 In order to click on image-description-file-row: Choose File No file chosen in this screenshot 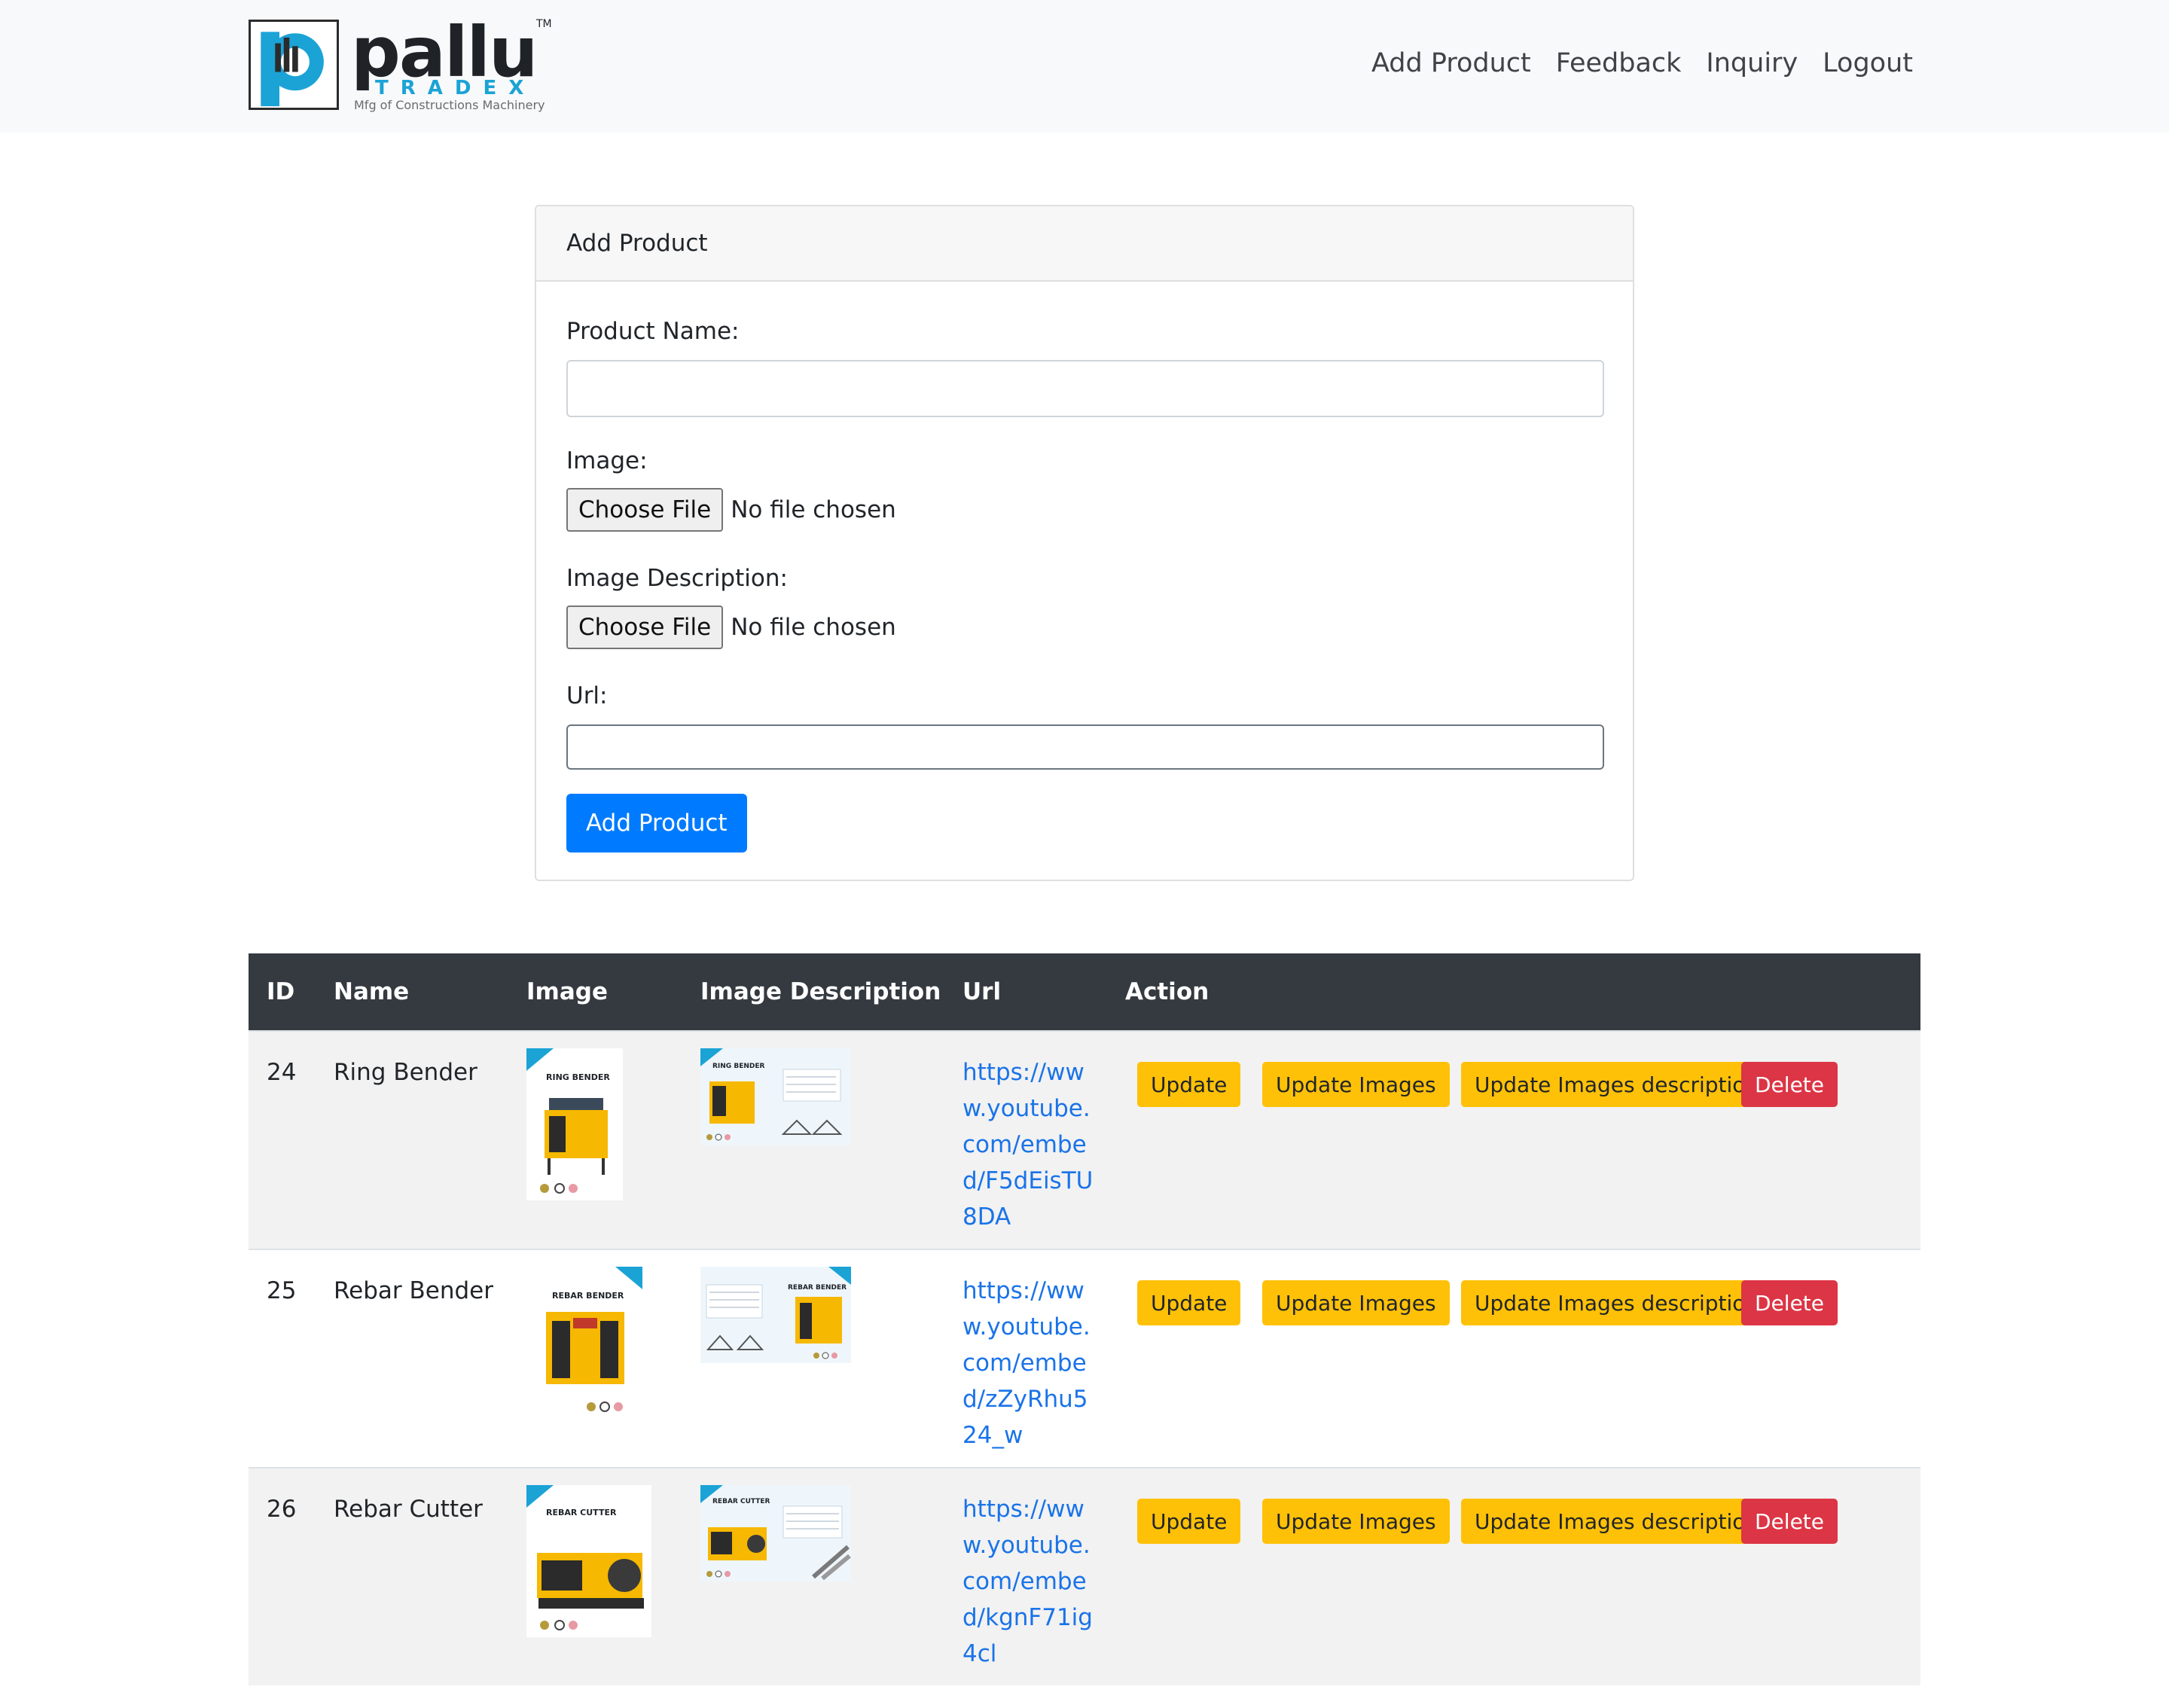, I will do `click(731, 627)`.